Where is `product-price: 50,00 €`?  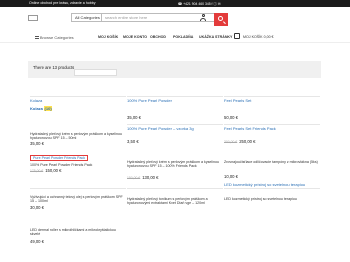
product-price: 50,00 € is located at coordinates (231, 117).